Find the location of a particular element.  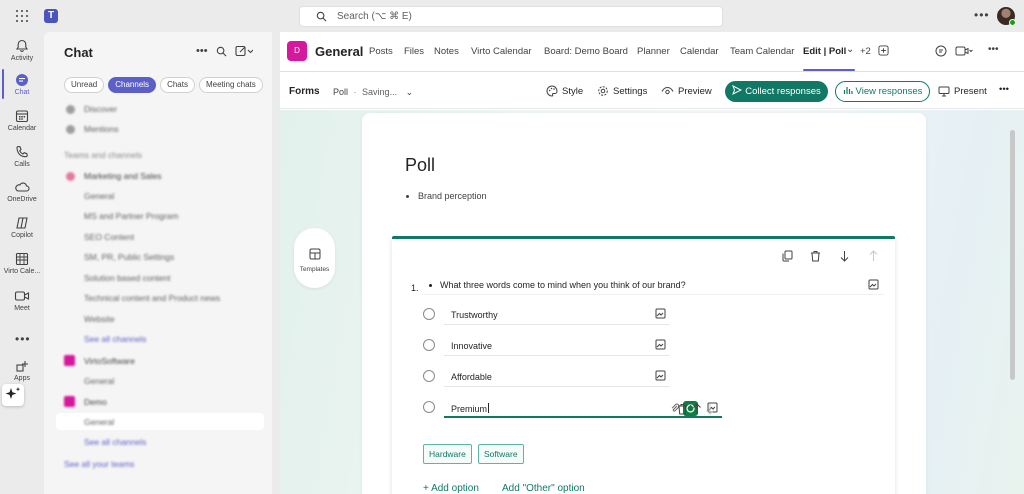

bell-icon is located at coordinates (22, 45).